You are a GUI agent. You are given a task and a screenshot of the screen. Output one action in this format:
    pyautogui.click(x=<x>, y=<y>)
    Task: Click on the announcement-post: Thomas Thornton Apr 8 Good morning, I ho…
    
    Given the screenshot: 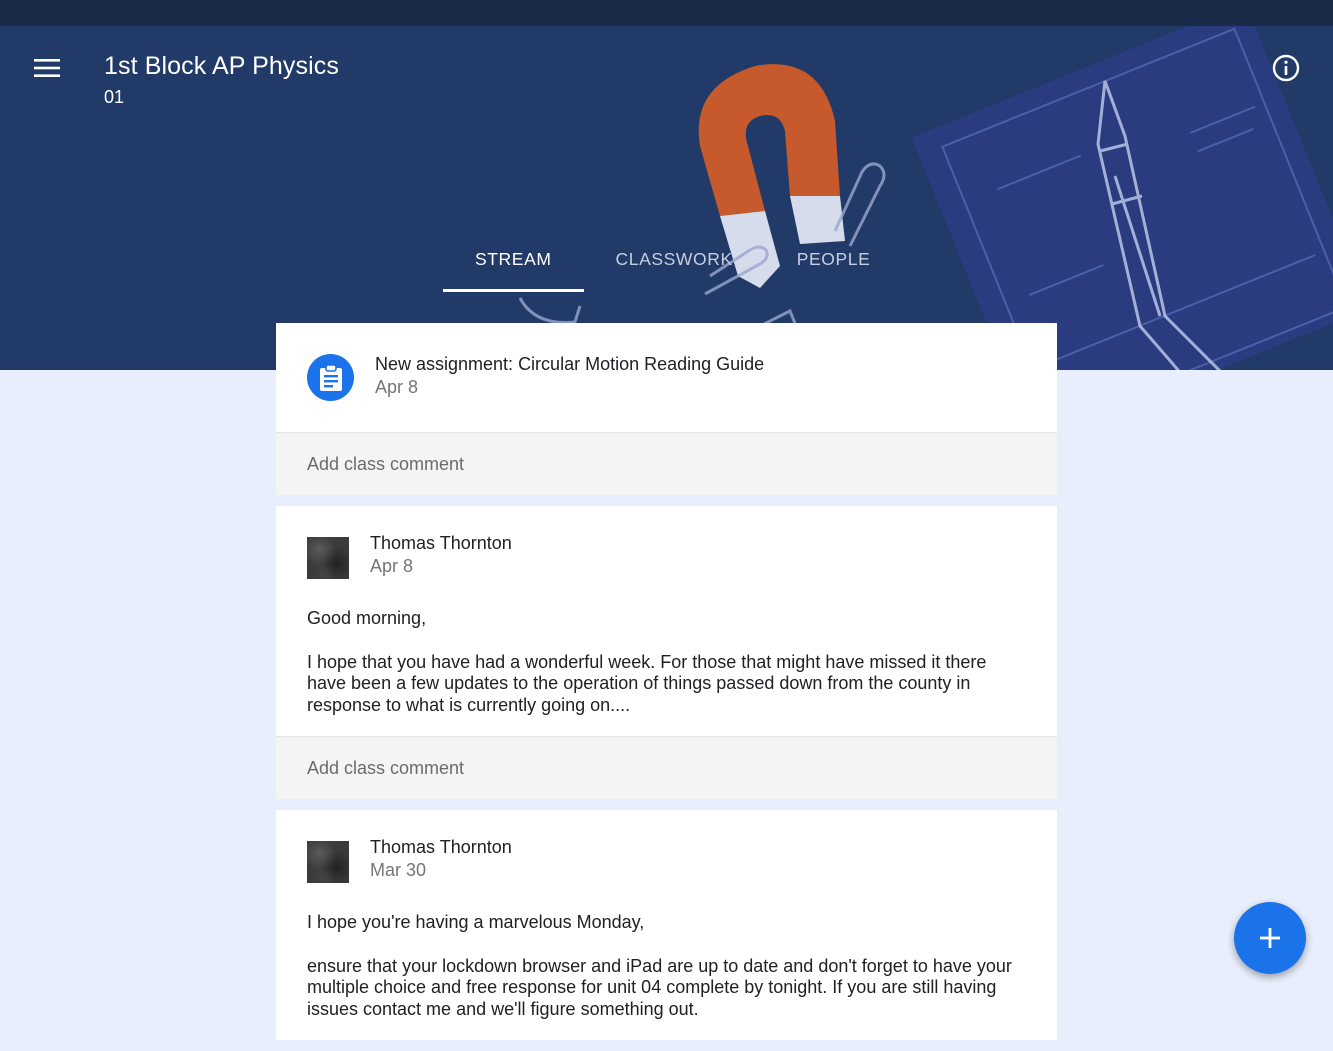 What is the action you would take?
    pyautogui.click(x=666, y=621)
    